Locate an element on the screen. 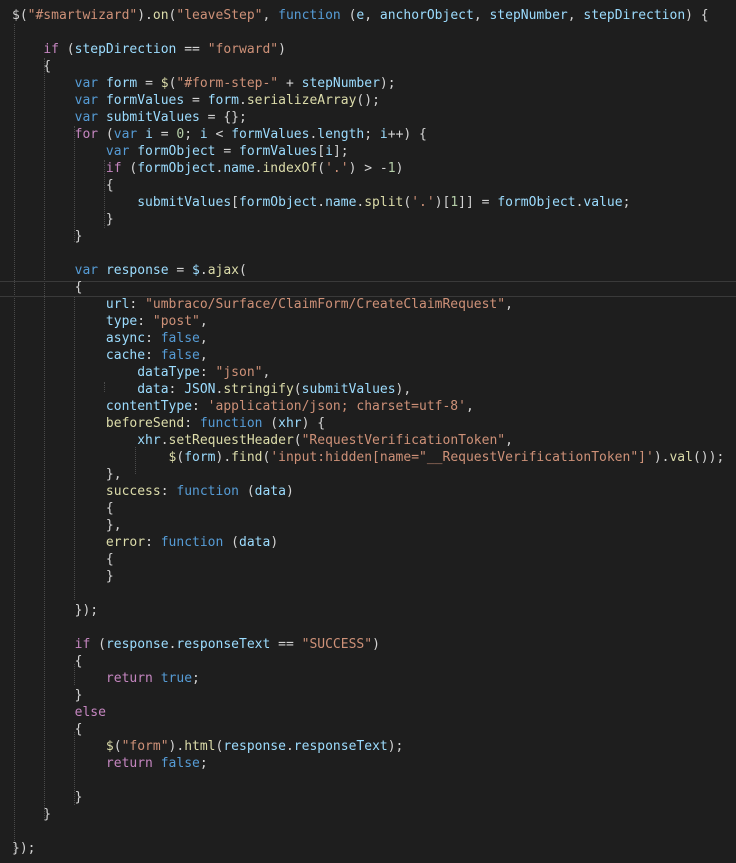 The width and height of the screenshot is (736, 863). code-token: for is located at coordinates (86, 134).